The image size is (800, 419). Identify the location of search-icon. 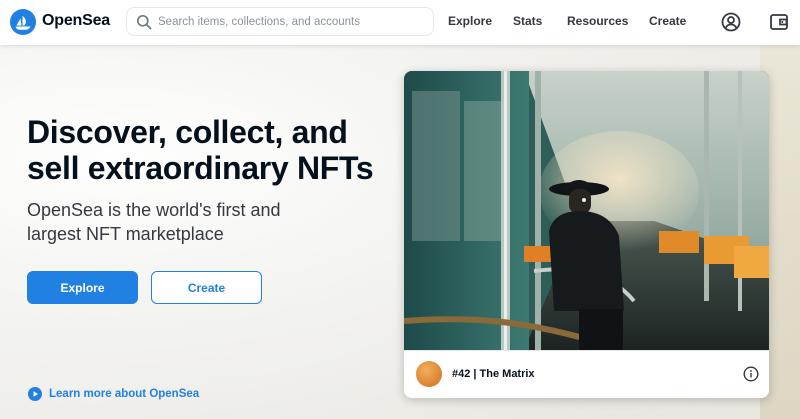
(144, 22).